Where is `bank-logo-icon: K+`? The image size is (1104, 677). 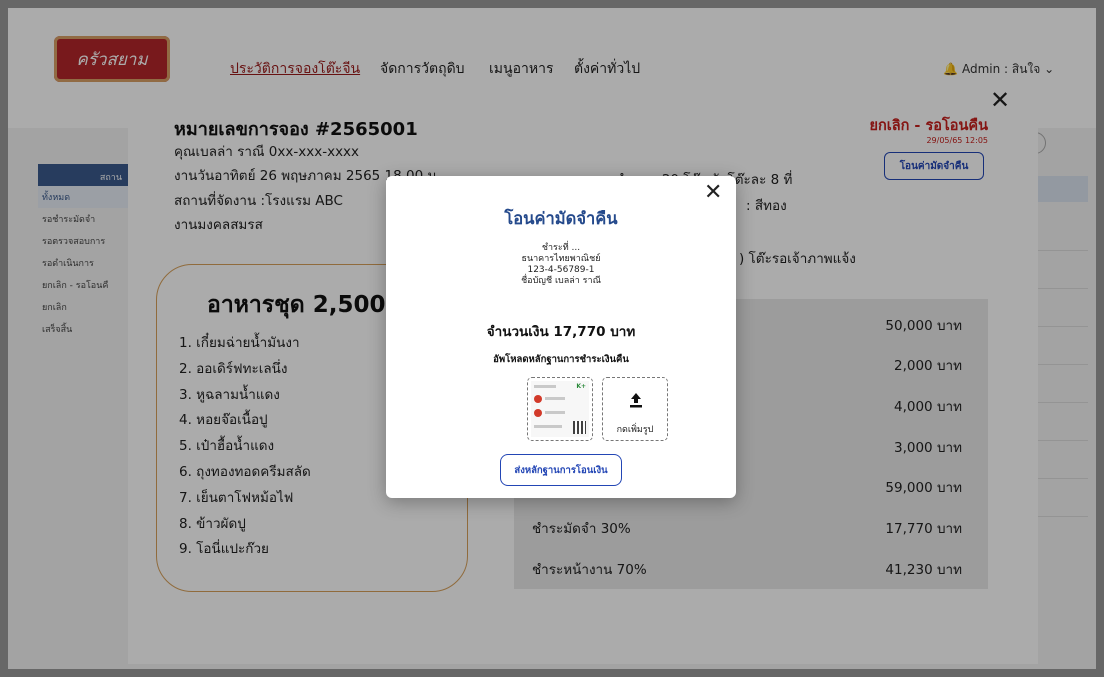 bank-logo-icon: K+ is located at coordinates (581, 386).